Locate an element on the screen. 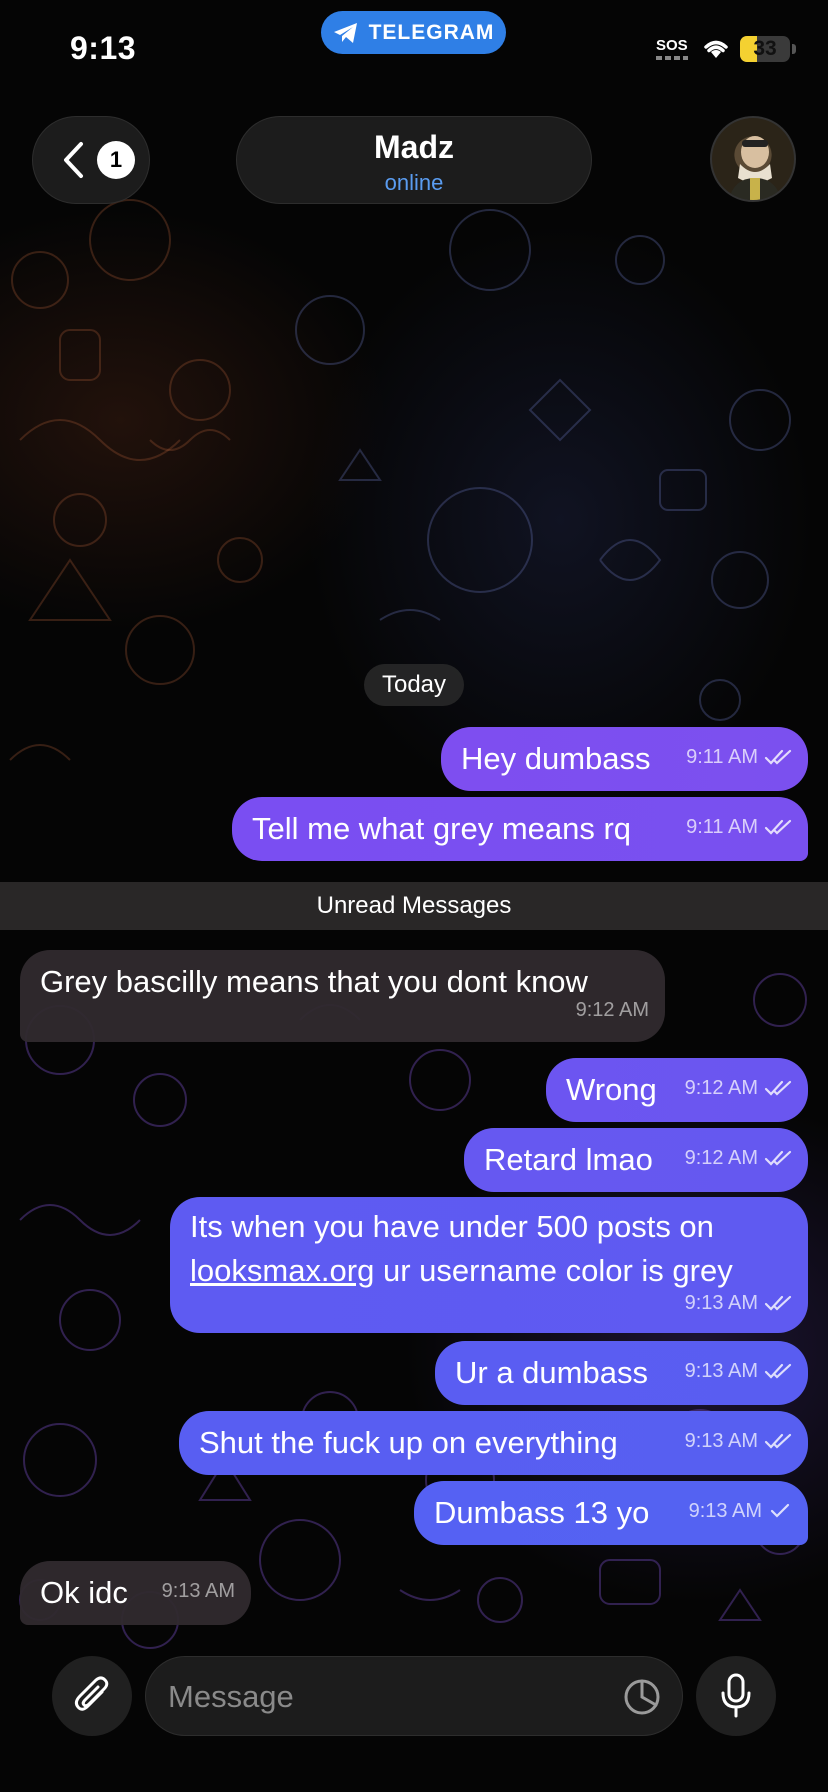  attach-button is located at coordinates (92, 1696).